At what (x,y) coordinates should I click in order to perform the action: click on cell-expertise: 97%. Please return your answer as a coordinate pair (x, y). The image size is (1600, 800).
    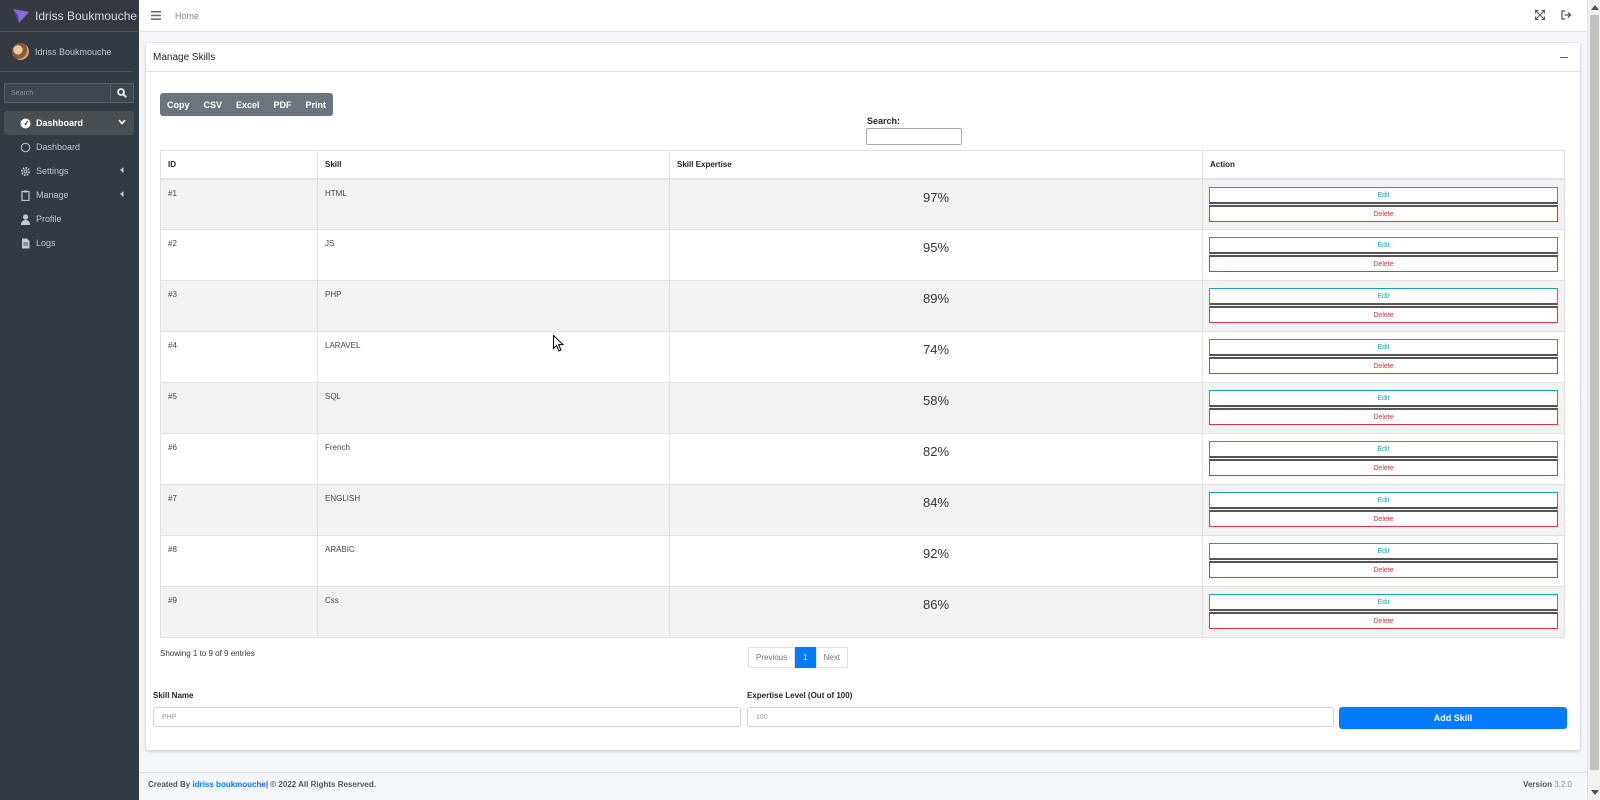
    Looking at the image, I should click on (936, 204).